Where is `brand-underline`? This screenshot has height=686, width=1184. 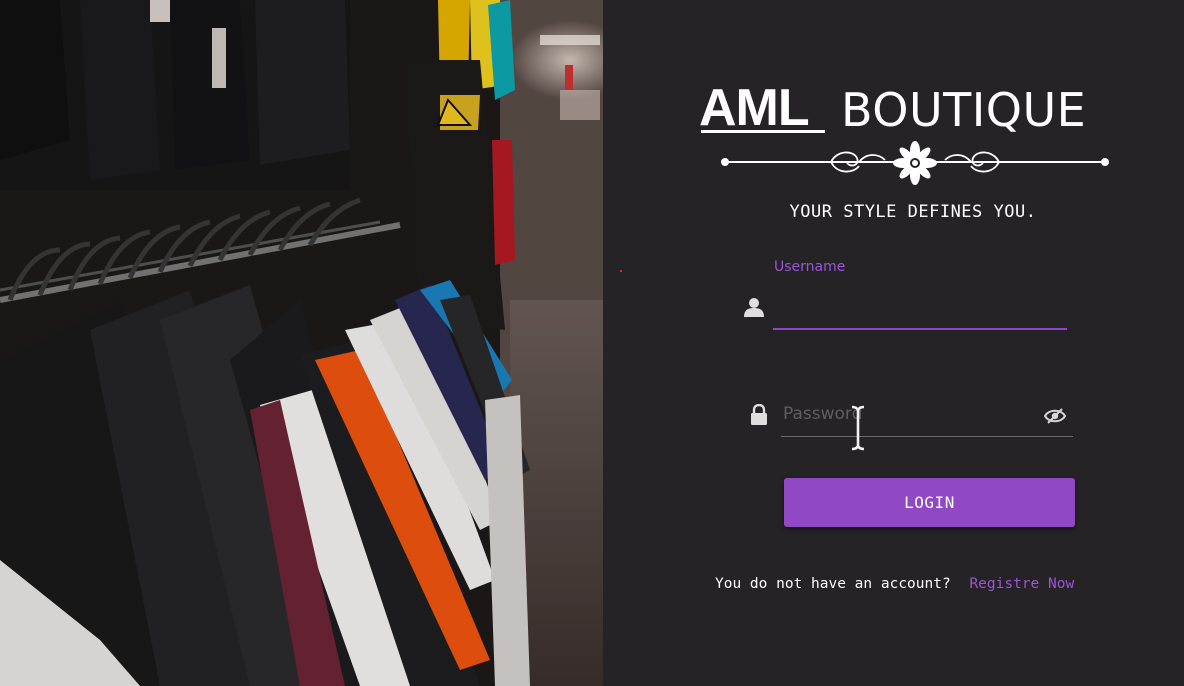
brand-underline is located at coordinates (763, 131).